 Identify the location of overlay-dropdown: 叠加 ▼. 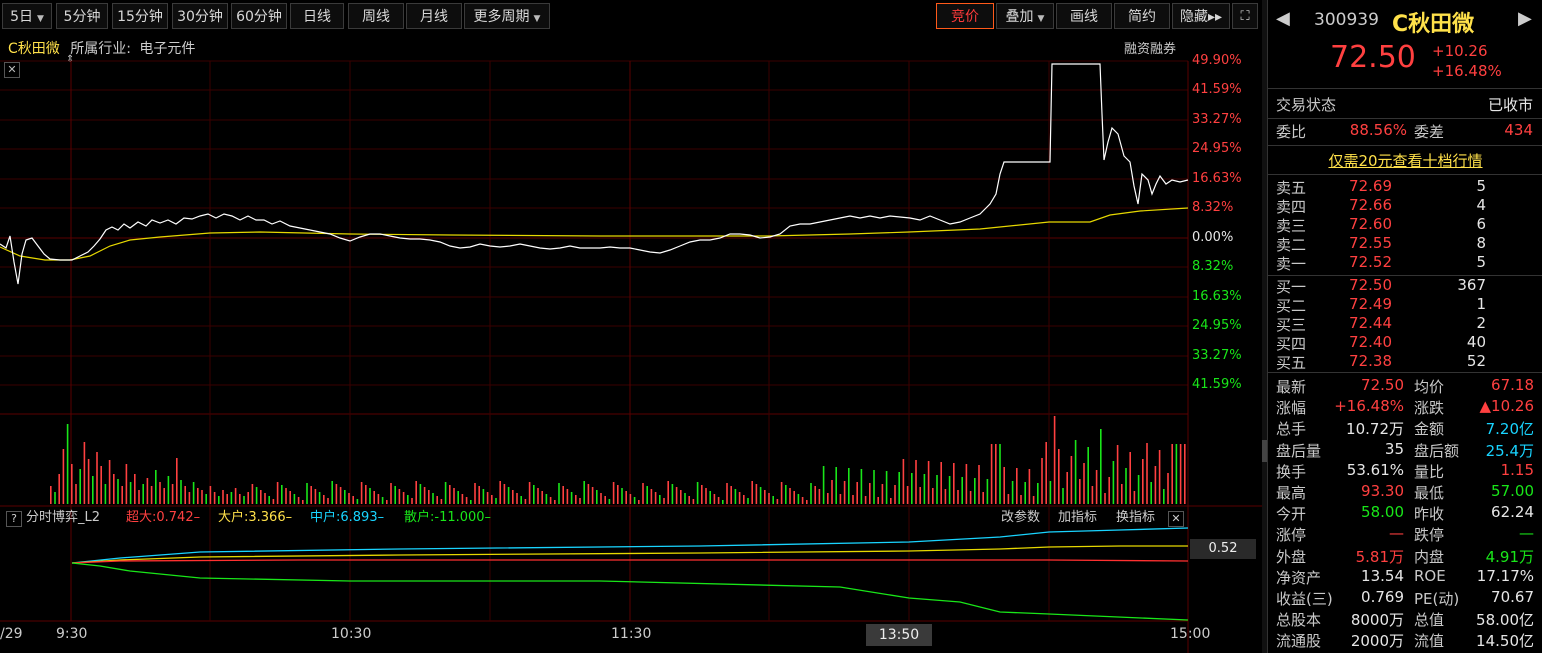
(1025, 16).